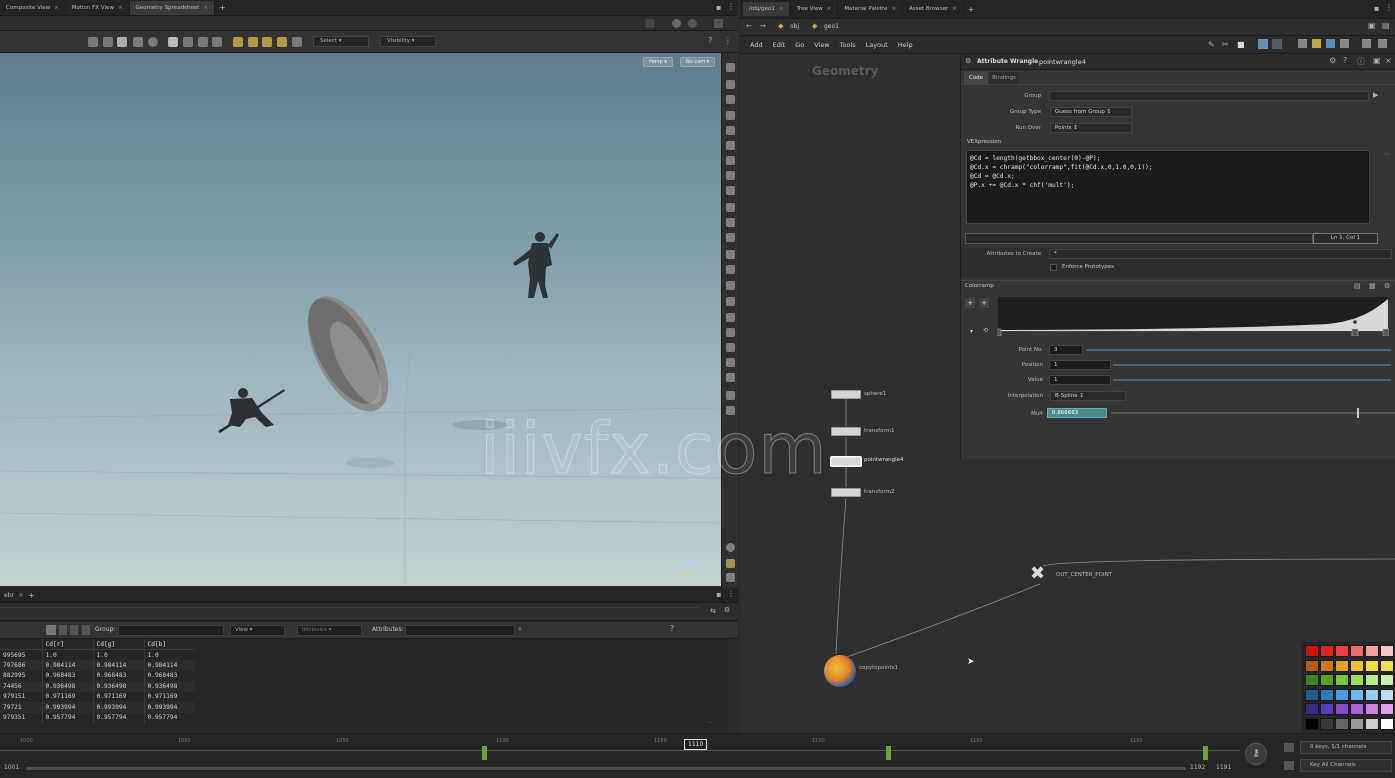 The image size is (1395, 778). What do you see at coordinates (1241, 44) in the screenshot?
I see `square-icon: ■` at bounding box center [1241, 44].